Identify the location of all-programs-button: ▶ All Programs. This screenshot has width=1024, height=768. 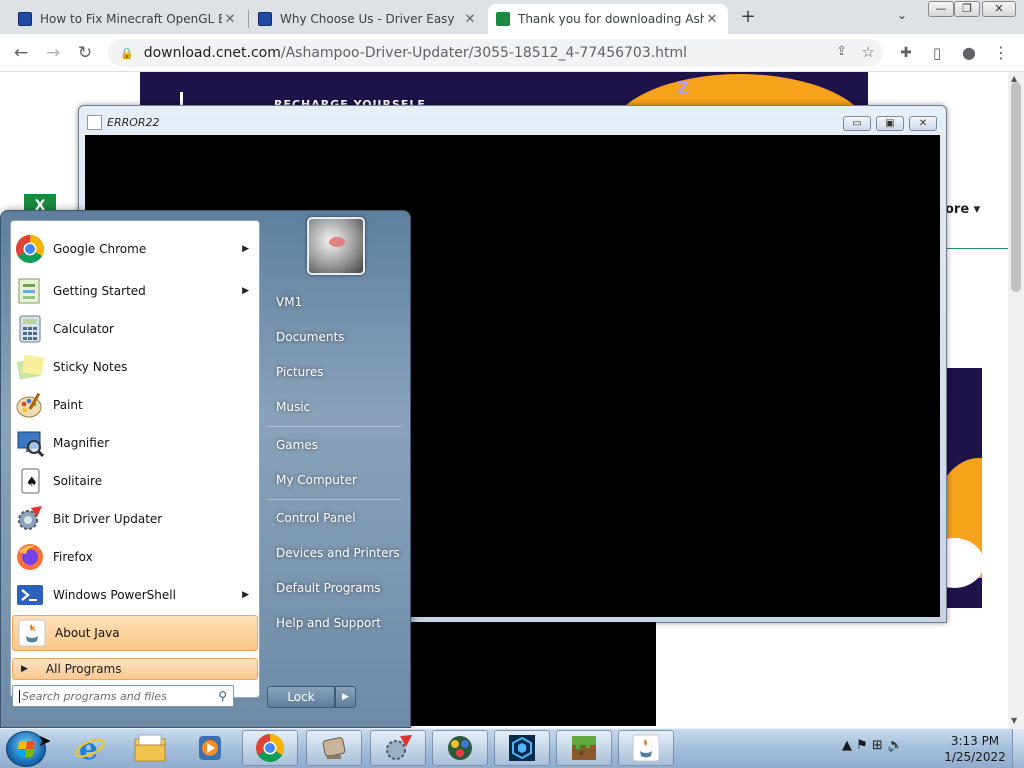
(135, 669).